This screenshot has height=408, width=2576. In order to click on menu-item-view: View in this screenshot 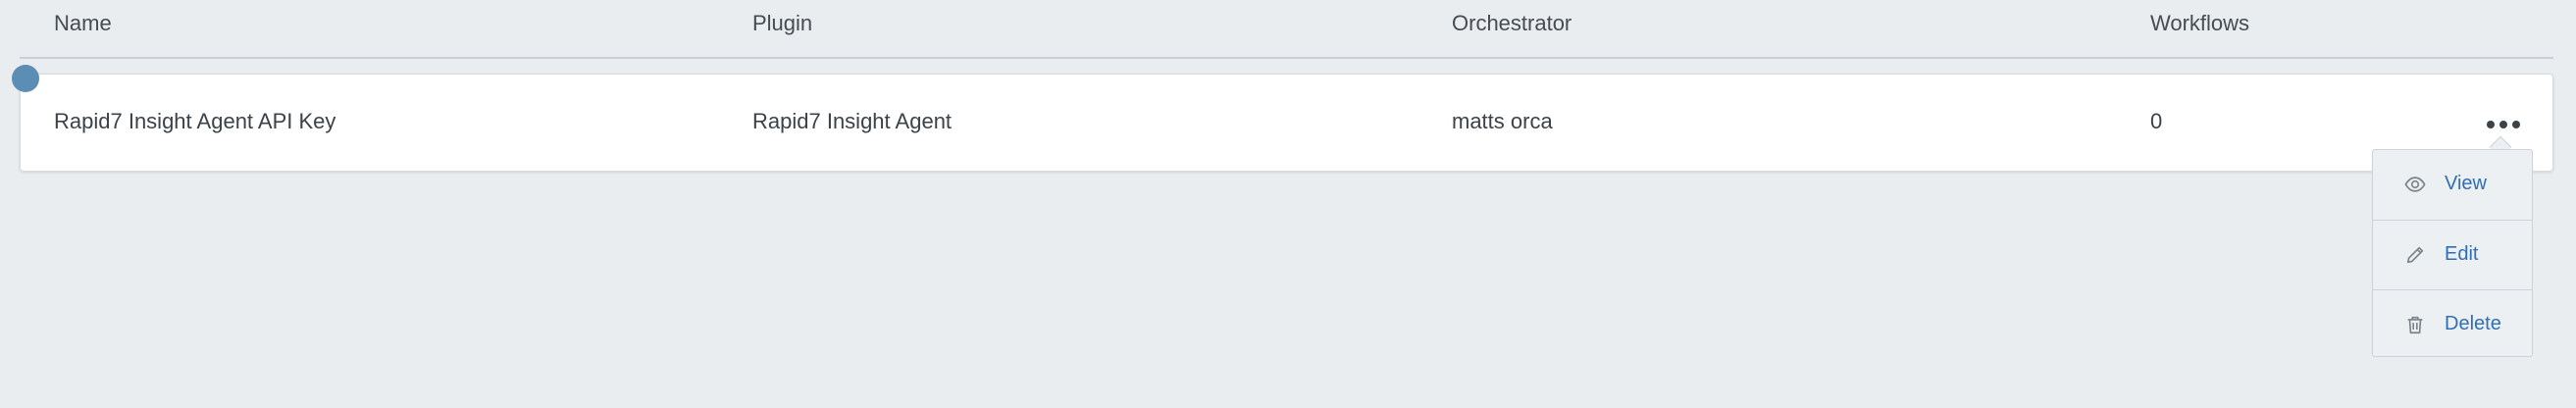, I will do `click(2452, 184)`.